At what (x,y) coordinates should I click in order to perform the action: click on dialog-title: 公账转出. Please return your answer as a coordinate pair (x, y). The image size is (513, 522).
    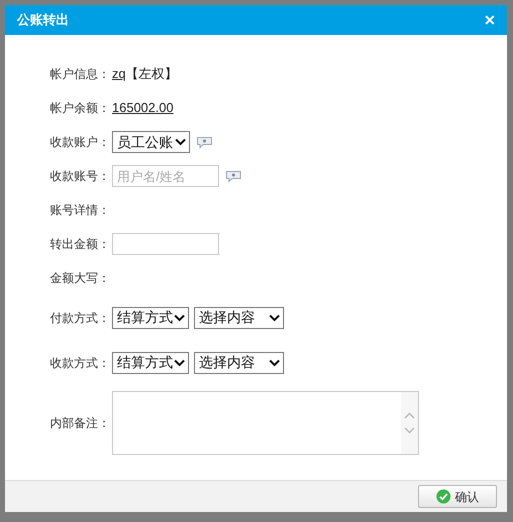
    Looking at the image, I should click on (43, 20).